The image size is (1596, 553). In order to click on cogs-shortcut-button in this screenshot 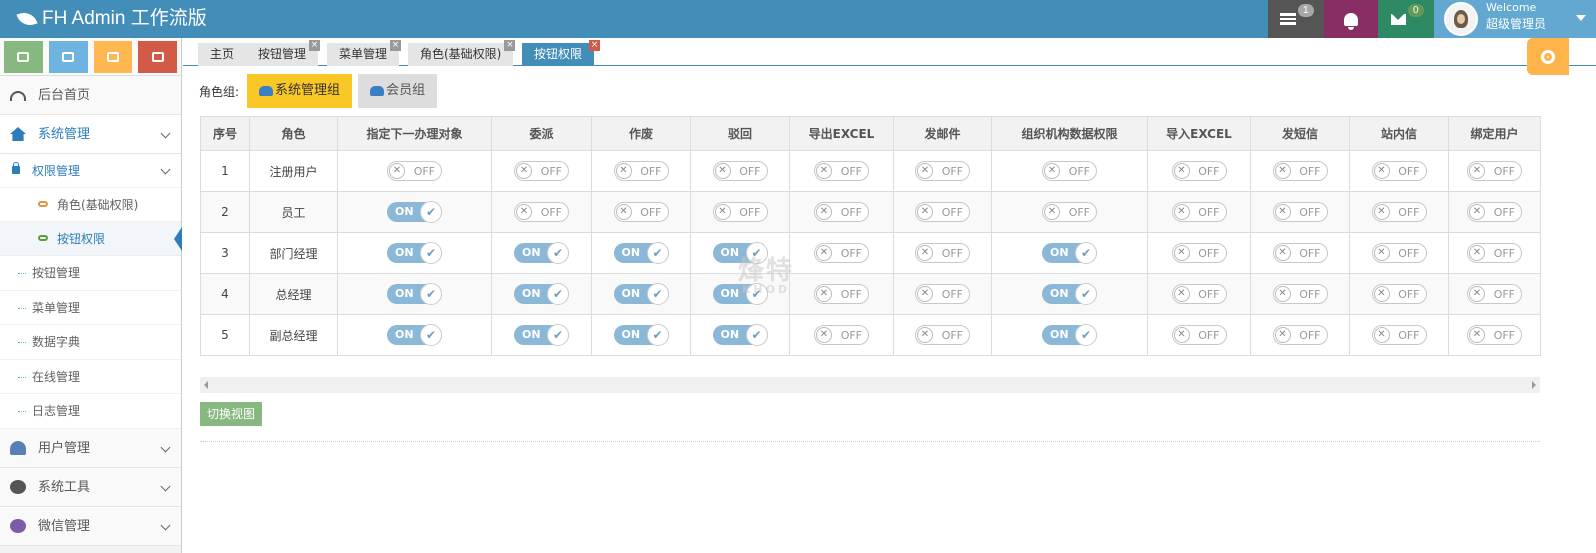, I will do `click(157, 57)`.